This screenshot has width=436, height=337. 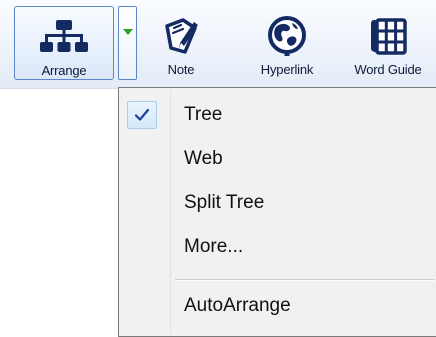 I want to click on menu-item-web: Web, so click(x=278, y=159).